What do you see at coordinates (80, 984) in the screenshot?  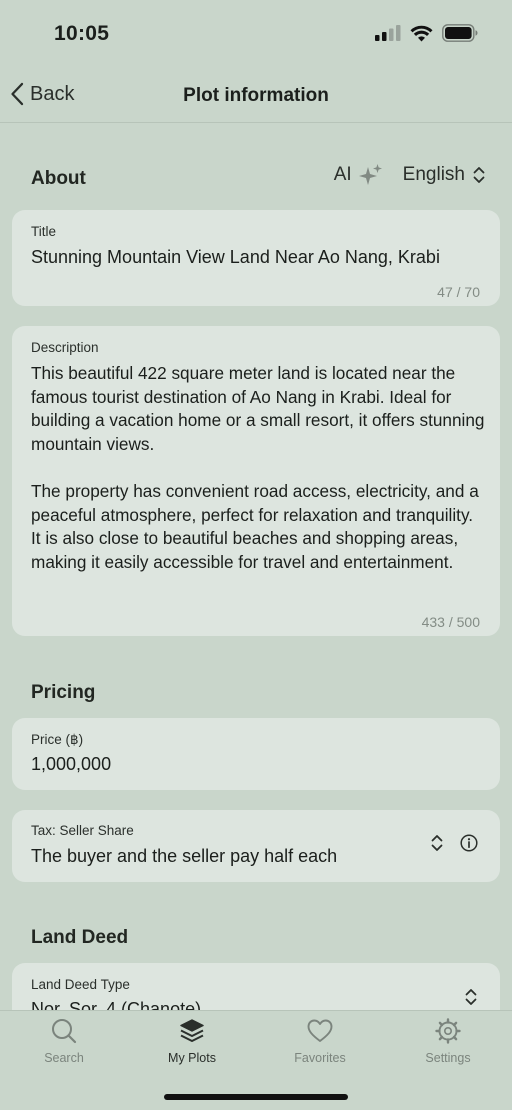 I see `land-deed-type-label: Land Deed Type` at bounding box center [80, 984].